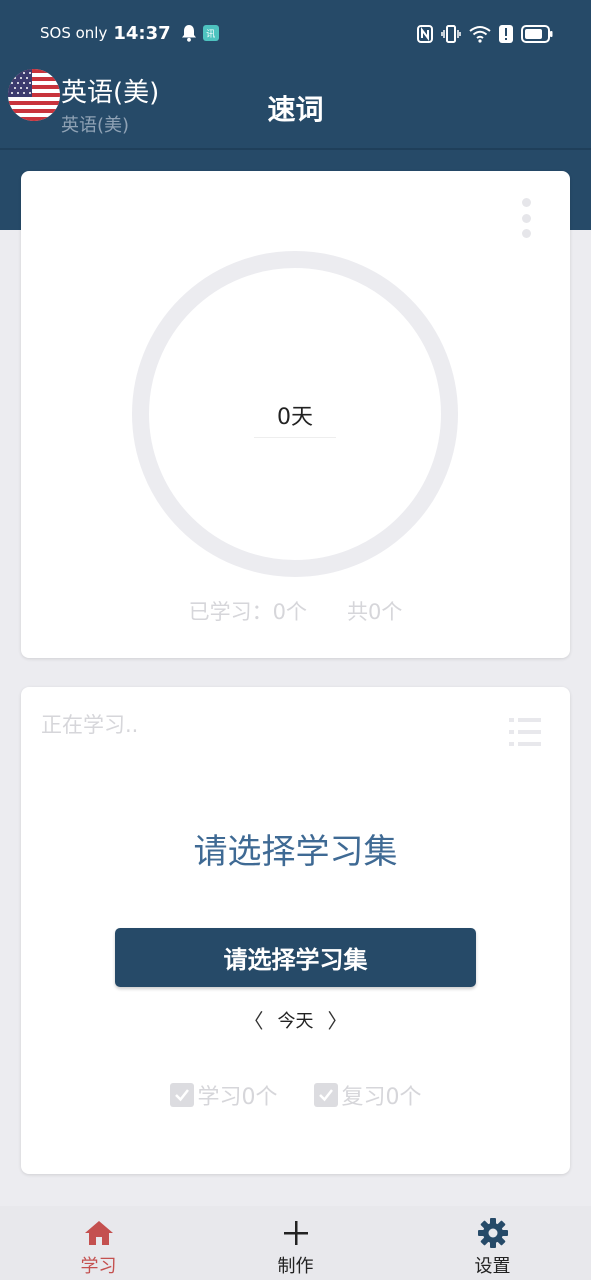  I want to click on review-count-toggle: 复习0个, so click(367, 1095).